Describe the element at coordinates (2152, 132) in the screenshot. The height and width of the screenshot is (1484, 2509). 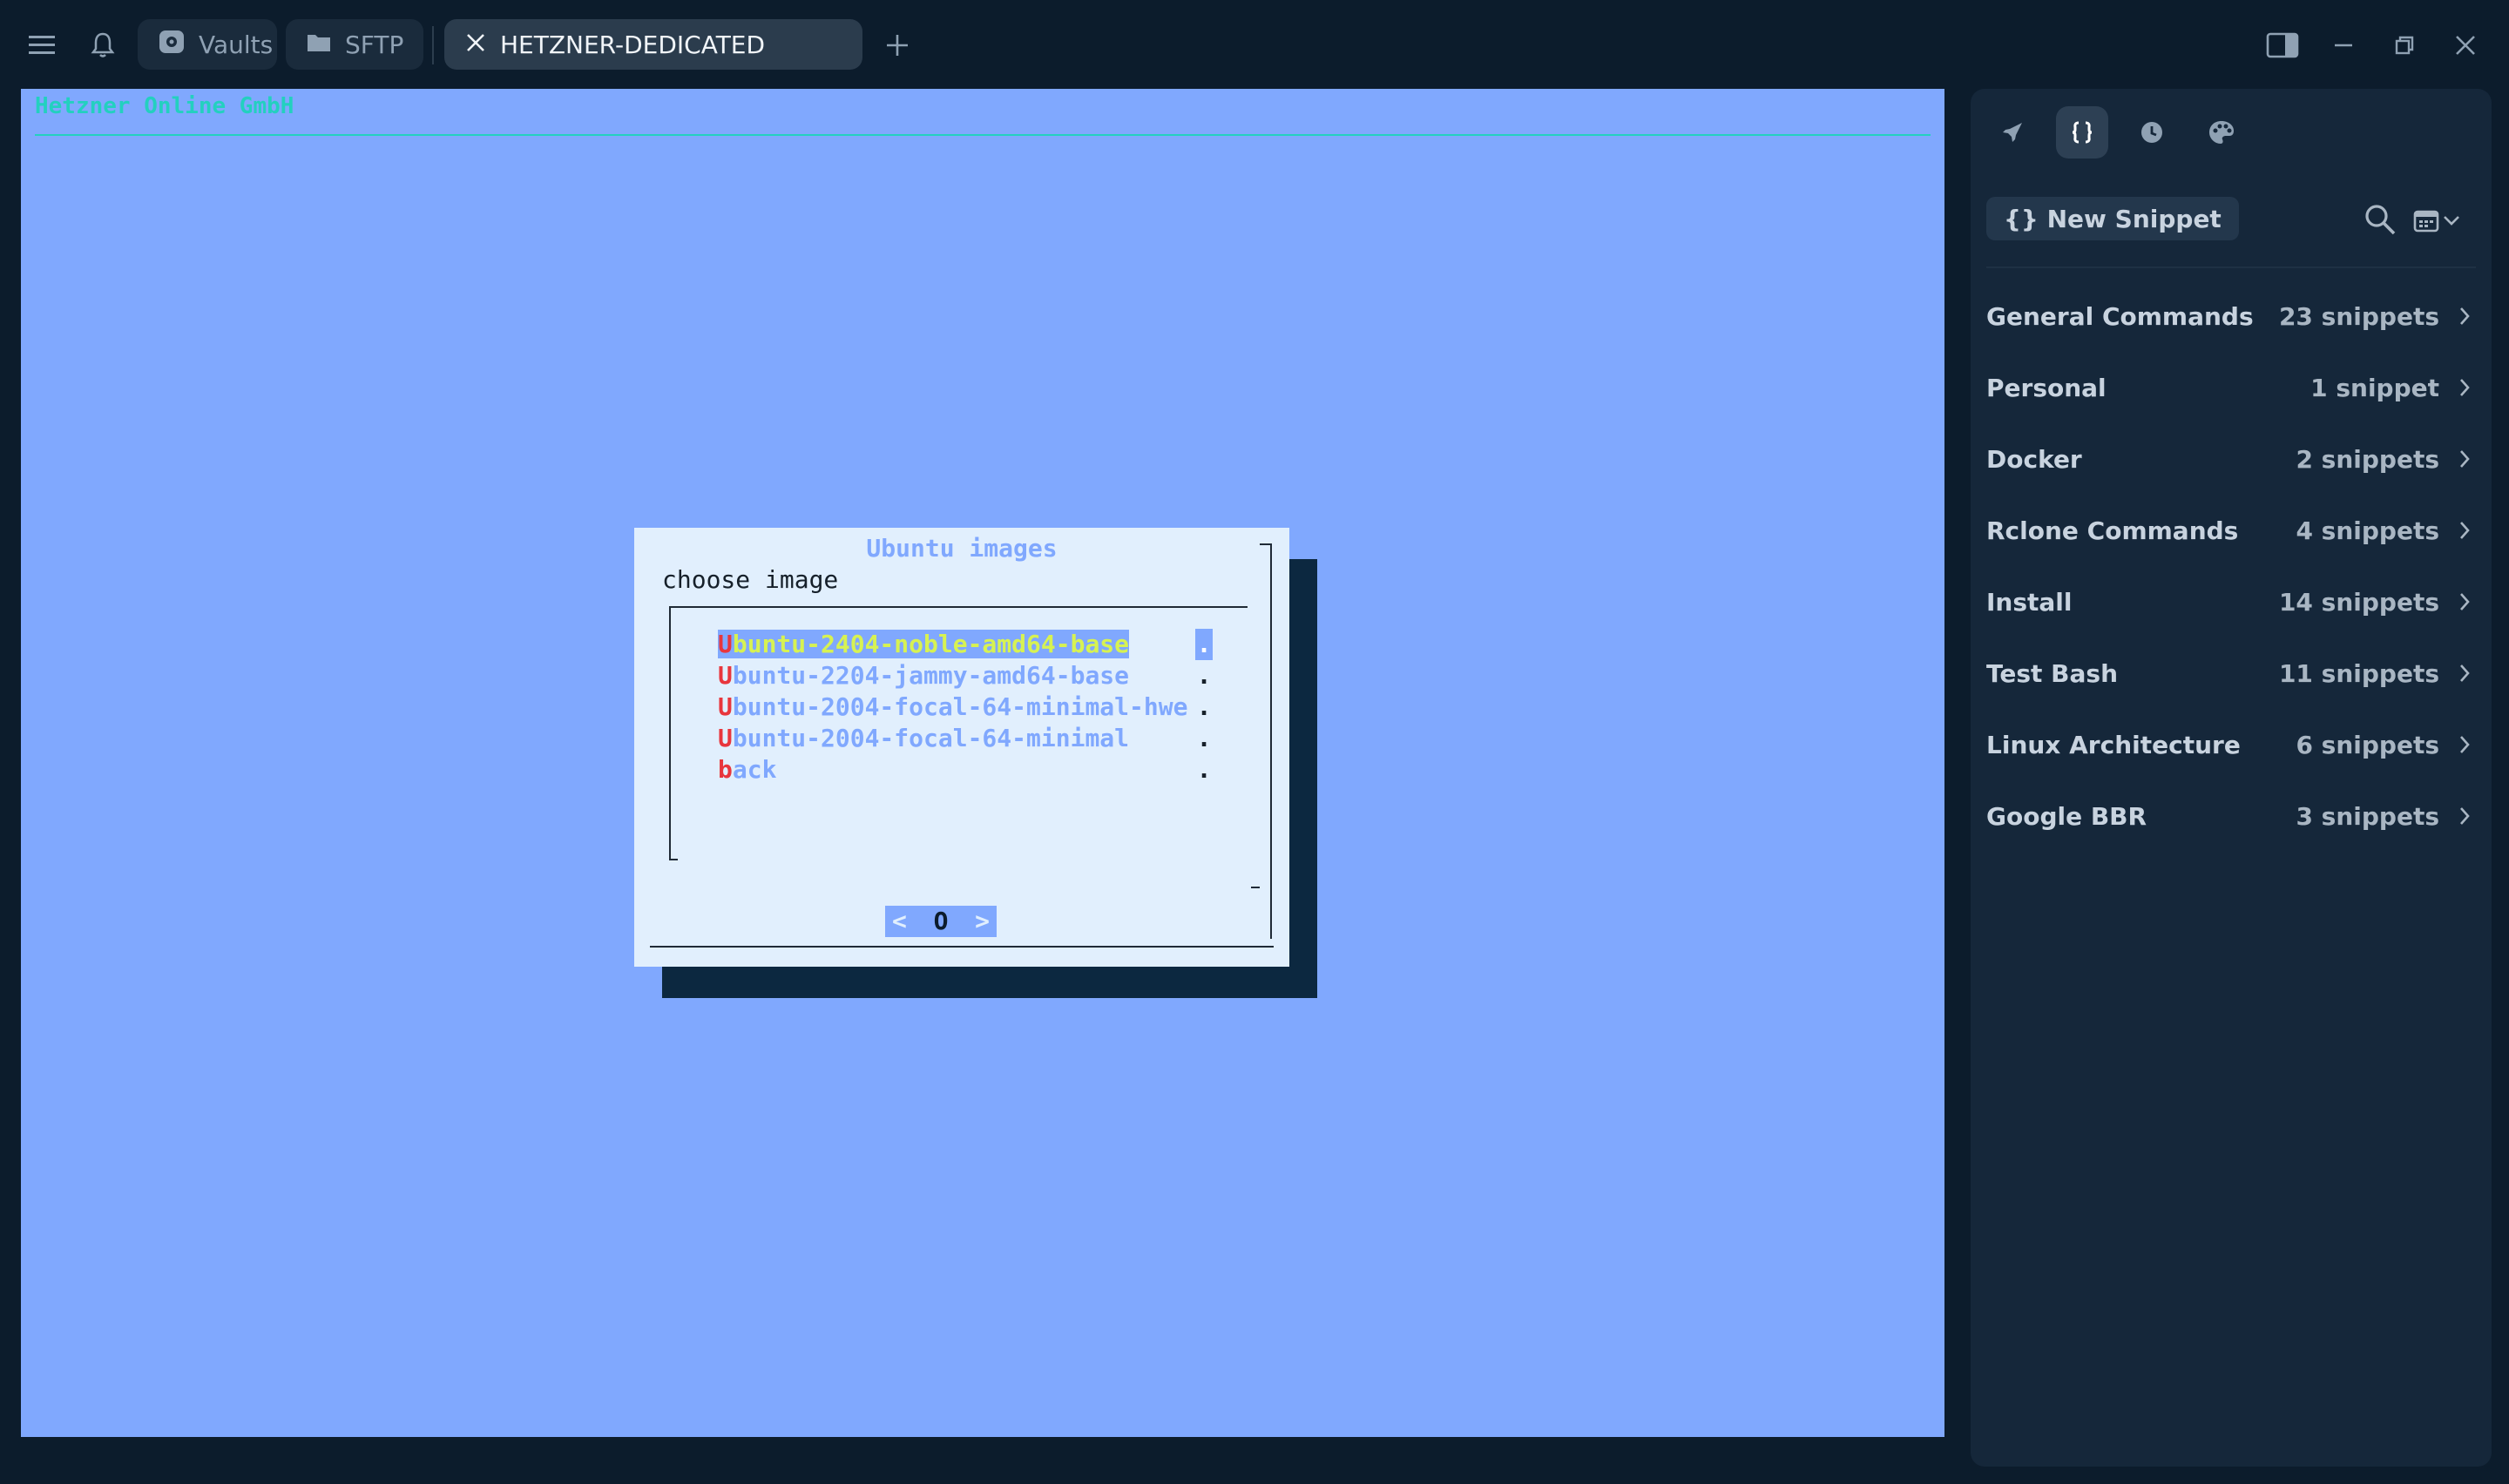
I see `history-icon` at that location.